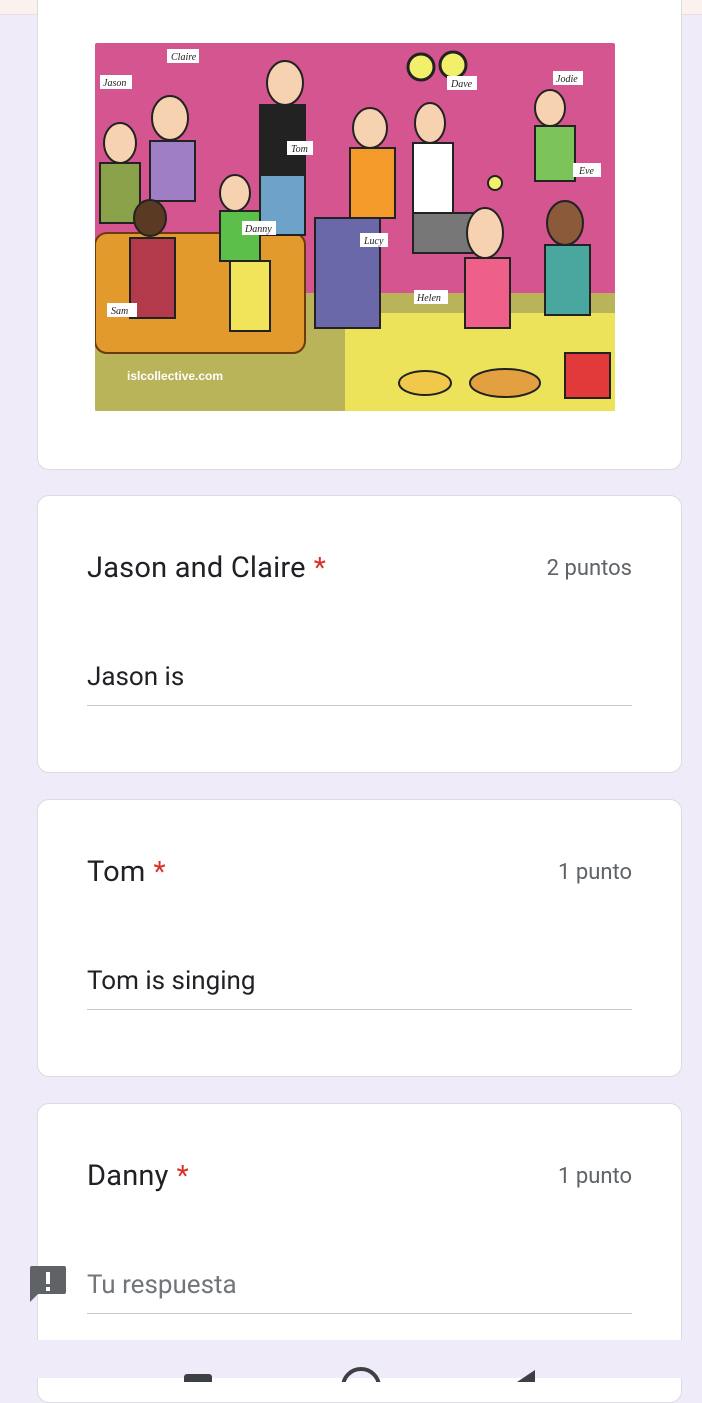 The image size is (702, 1403). Describe the element at coordinates (567, 79) in the screenshot. I see `label-jodie: Jodie` at that location.